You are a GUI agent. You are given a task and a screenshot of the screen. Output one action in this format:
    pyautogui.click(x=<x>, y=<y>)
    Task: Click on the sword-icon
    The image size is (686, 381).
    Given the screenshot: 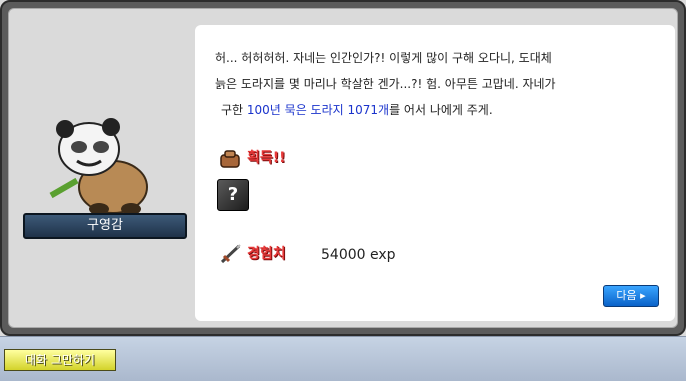 What is the action you would take?
    pyautogui.click(x=230, y=254)
    